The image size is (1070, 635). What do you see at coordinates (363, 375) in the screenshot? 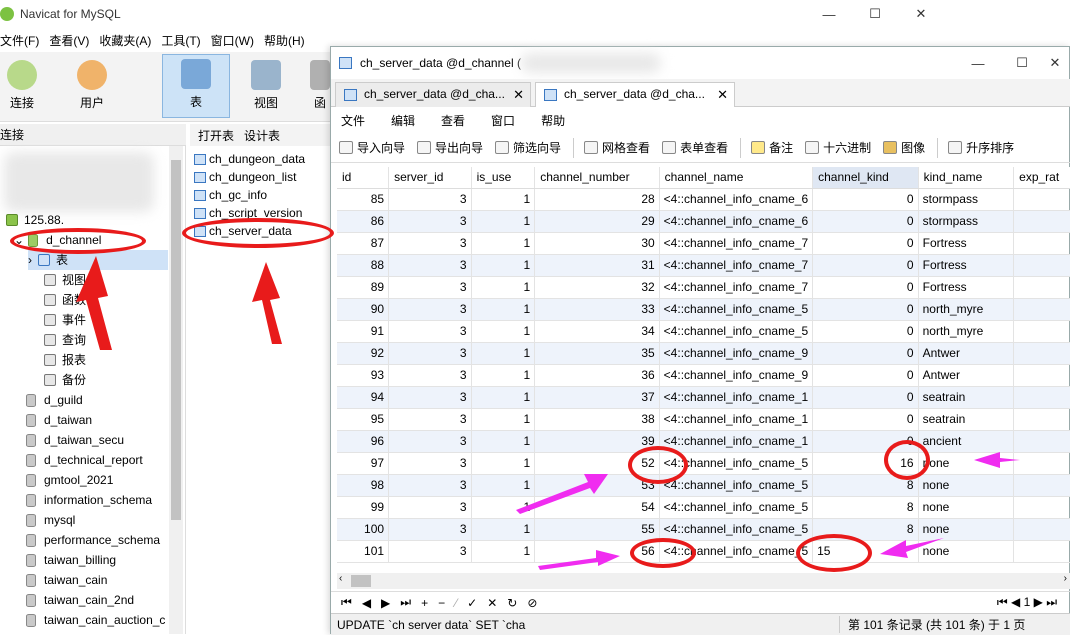
I see `table-cell: 93` at bounding box center [363, 375].